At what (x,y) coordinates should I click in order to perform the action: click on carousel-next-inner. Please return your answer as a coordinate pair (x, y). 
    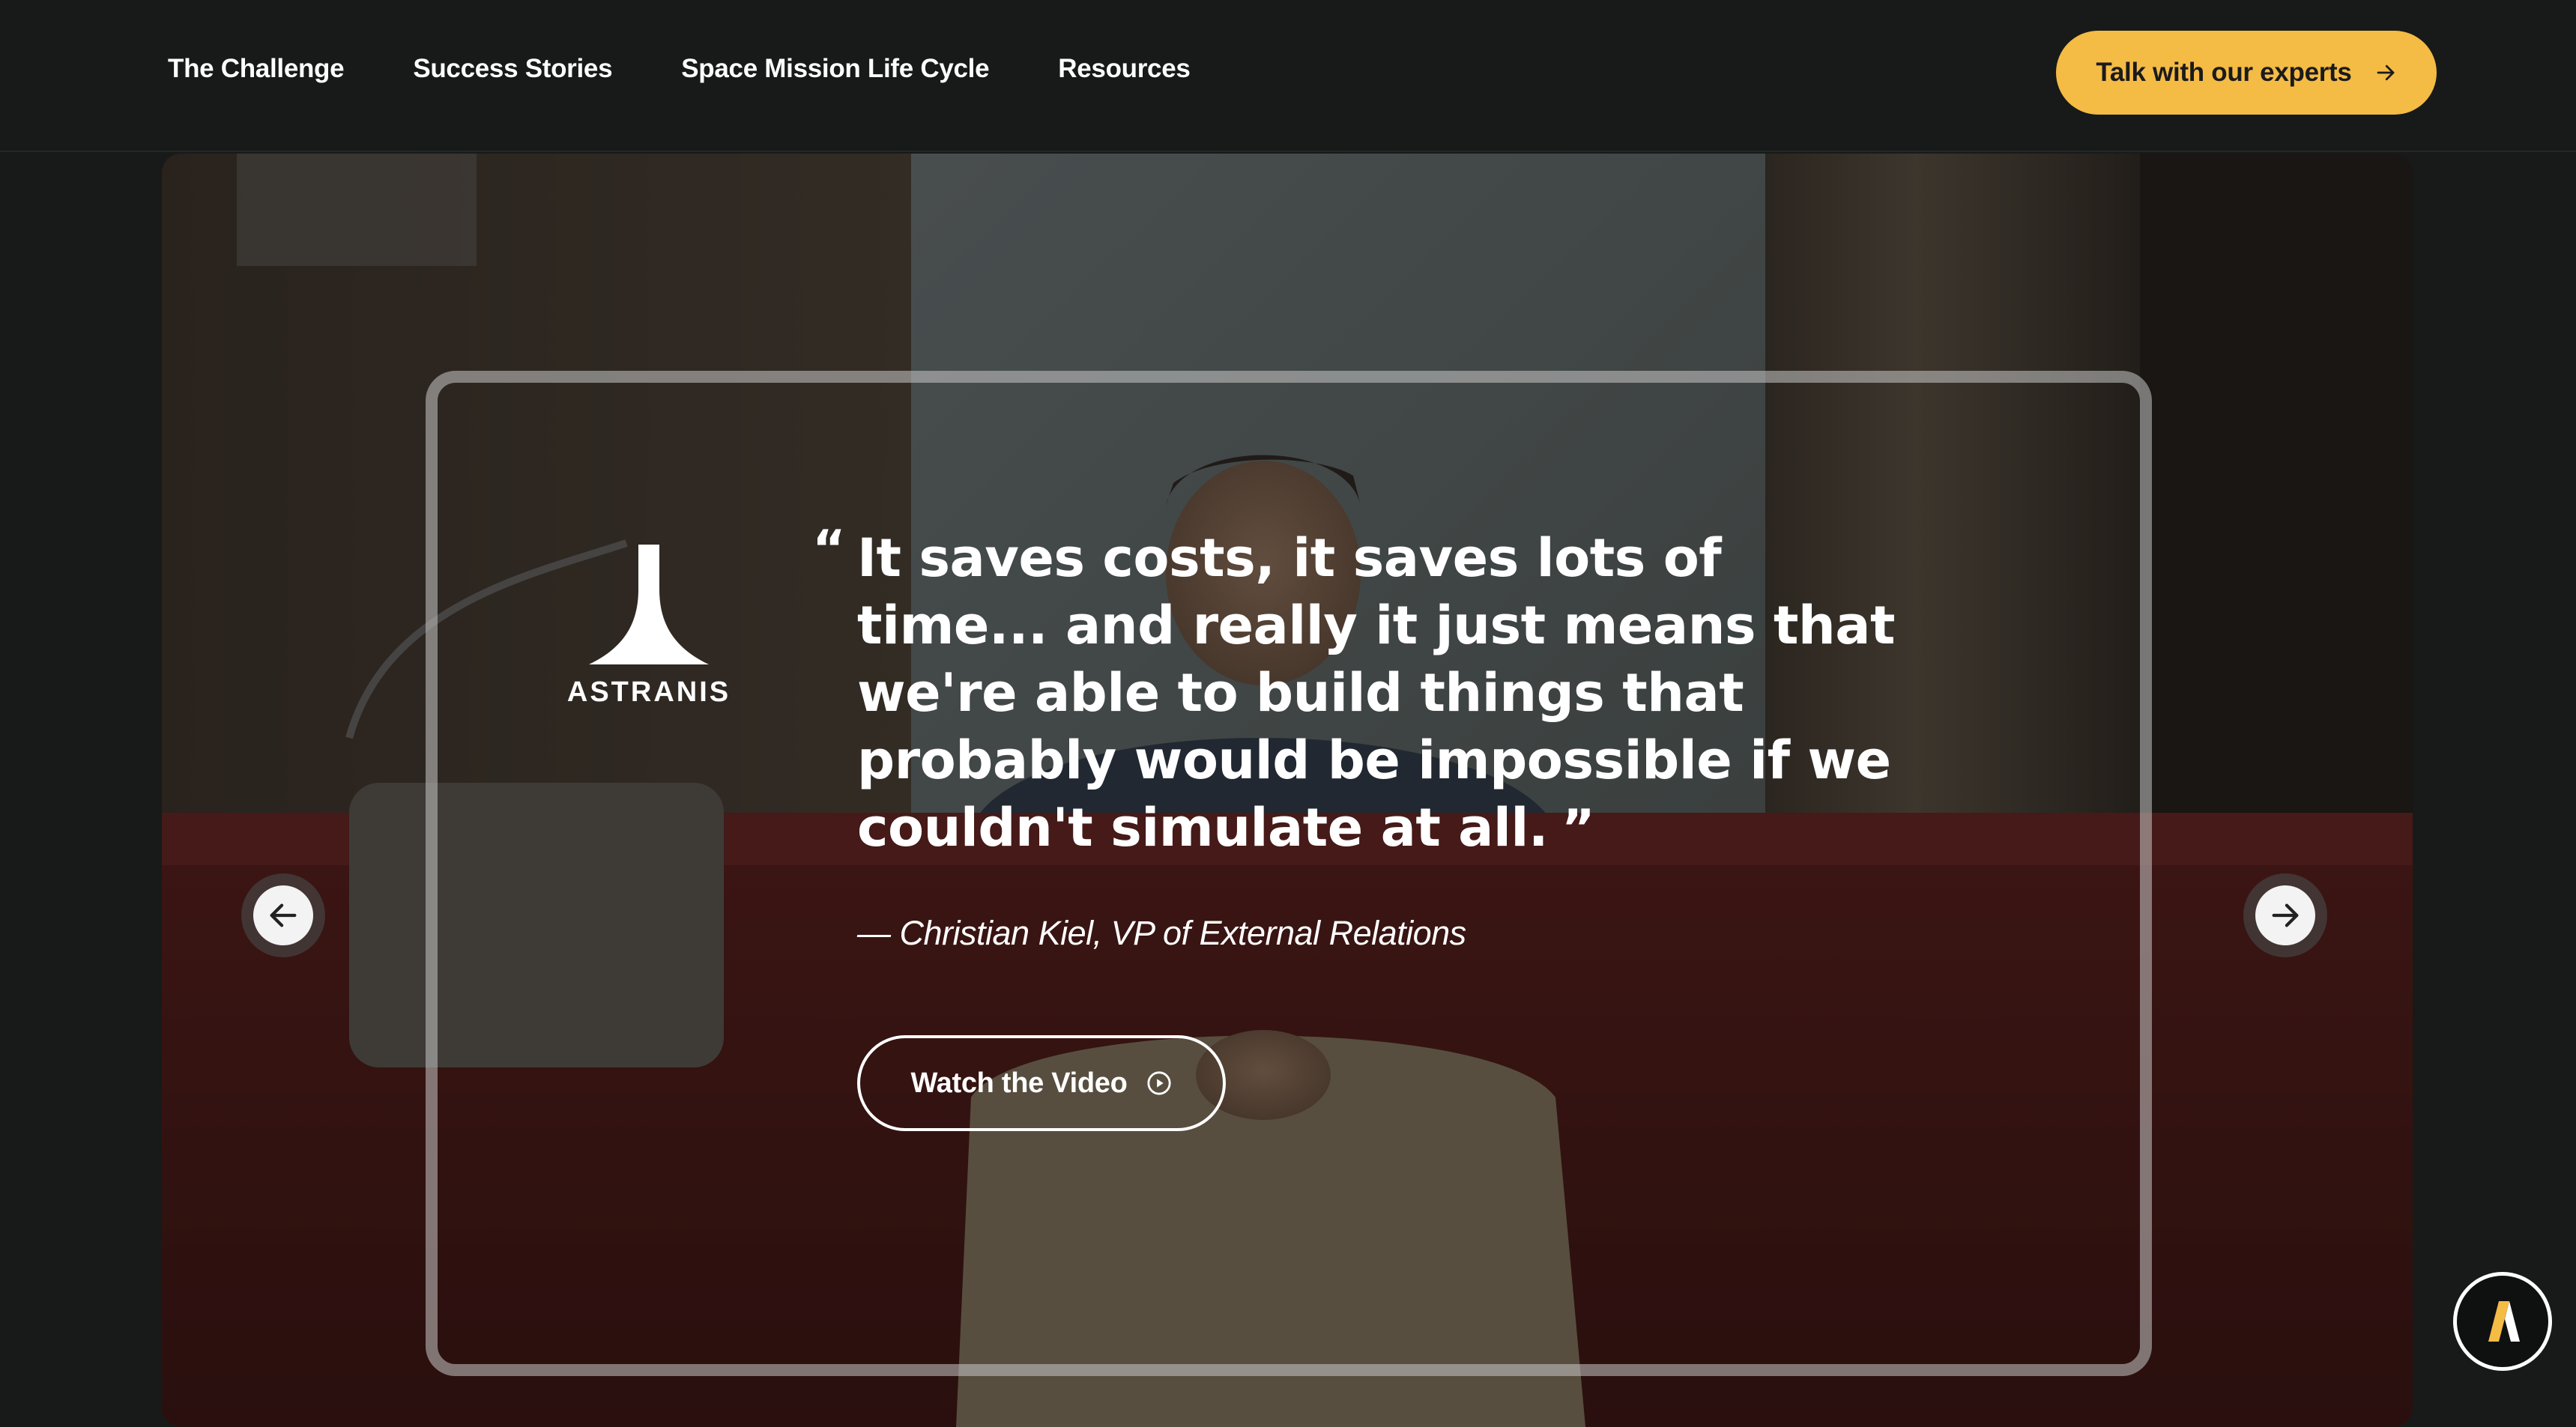
    Looking at the image, I should click on (2285, 915).